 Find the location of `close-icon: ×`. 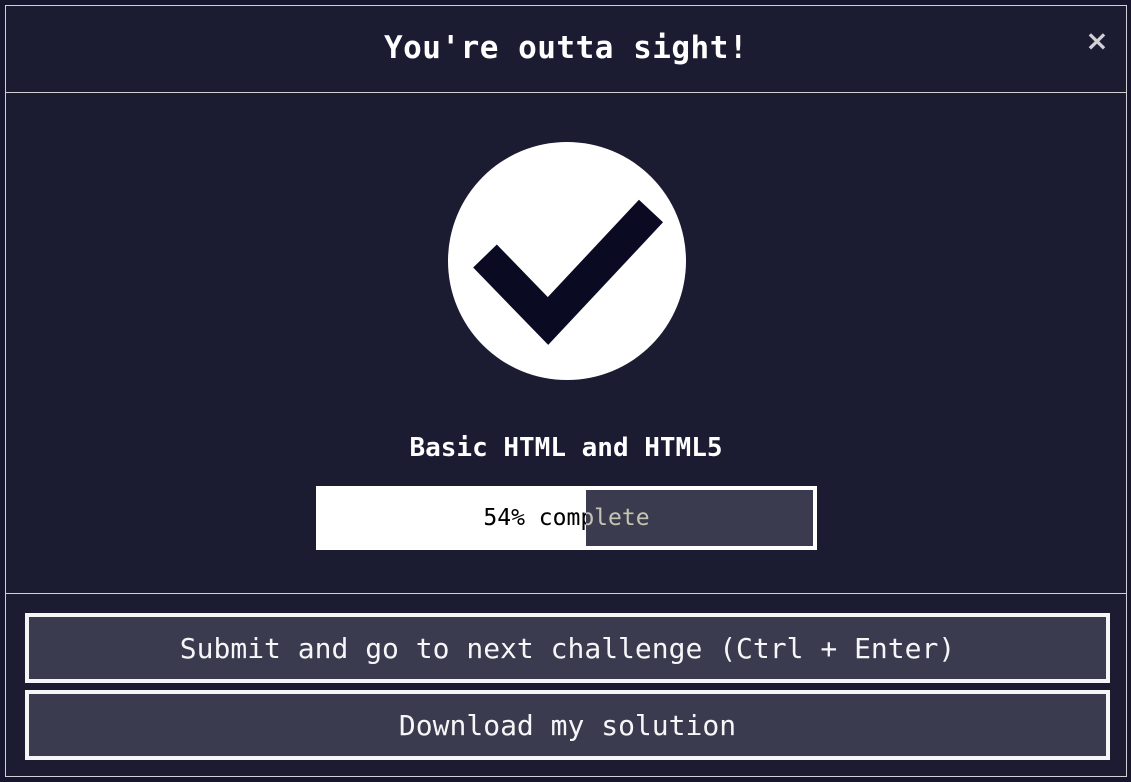

close-icon: × is located at coordinates (1097, 41).